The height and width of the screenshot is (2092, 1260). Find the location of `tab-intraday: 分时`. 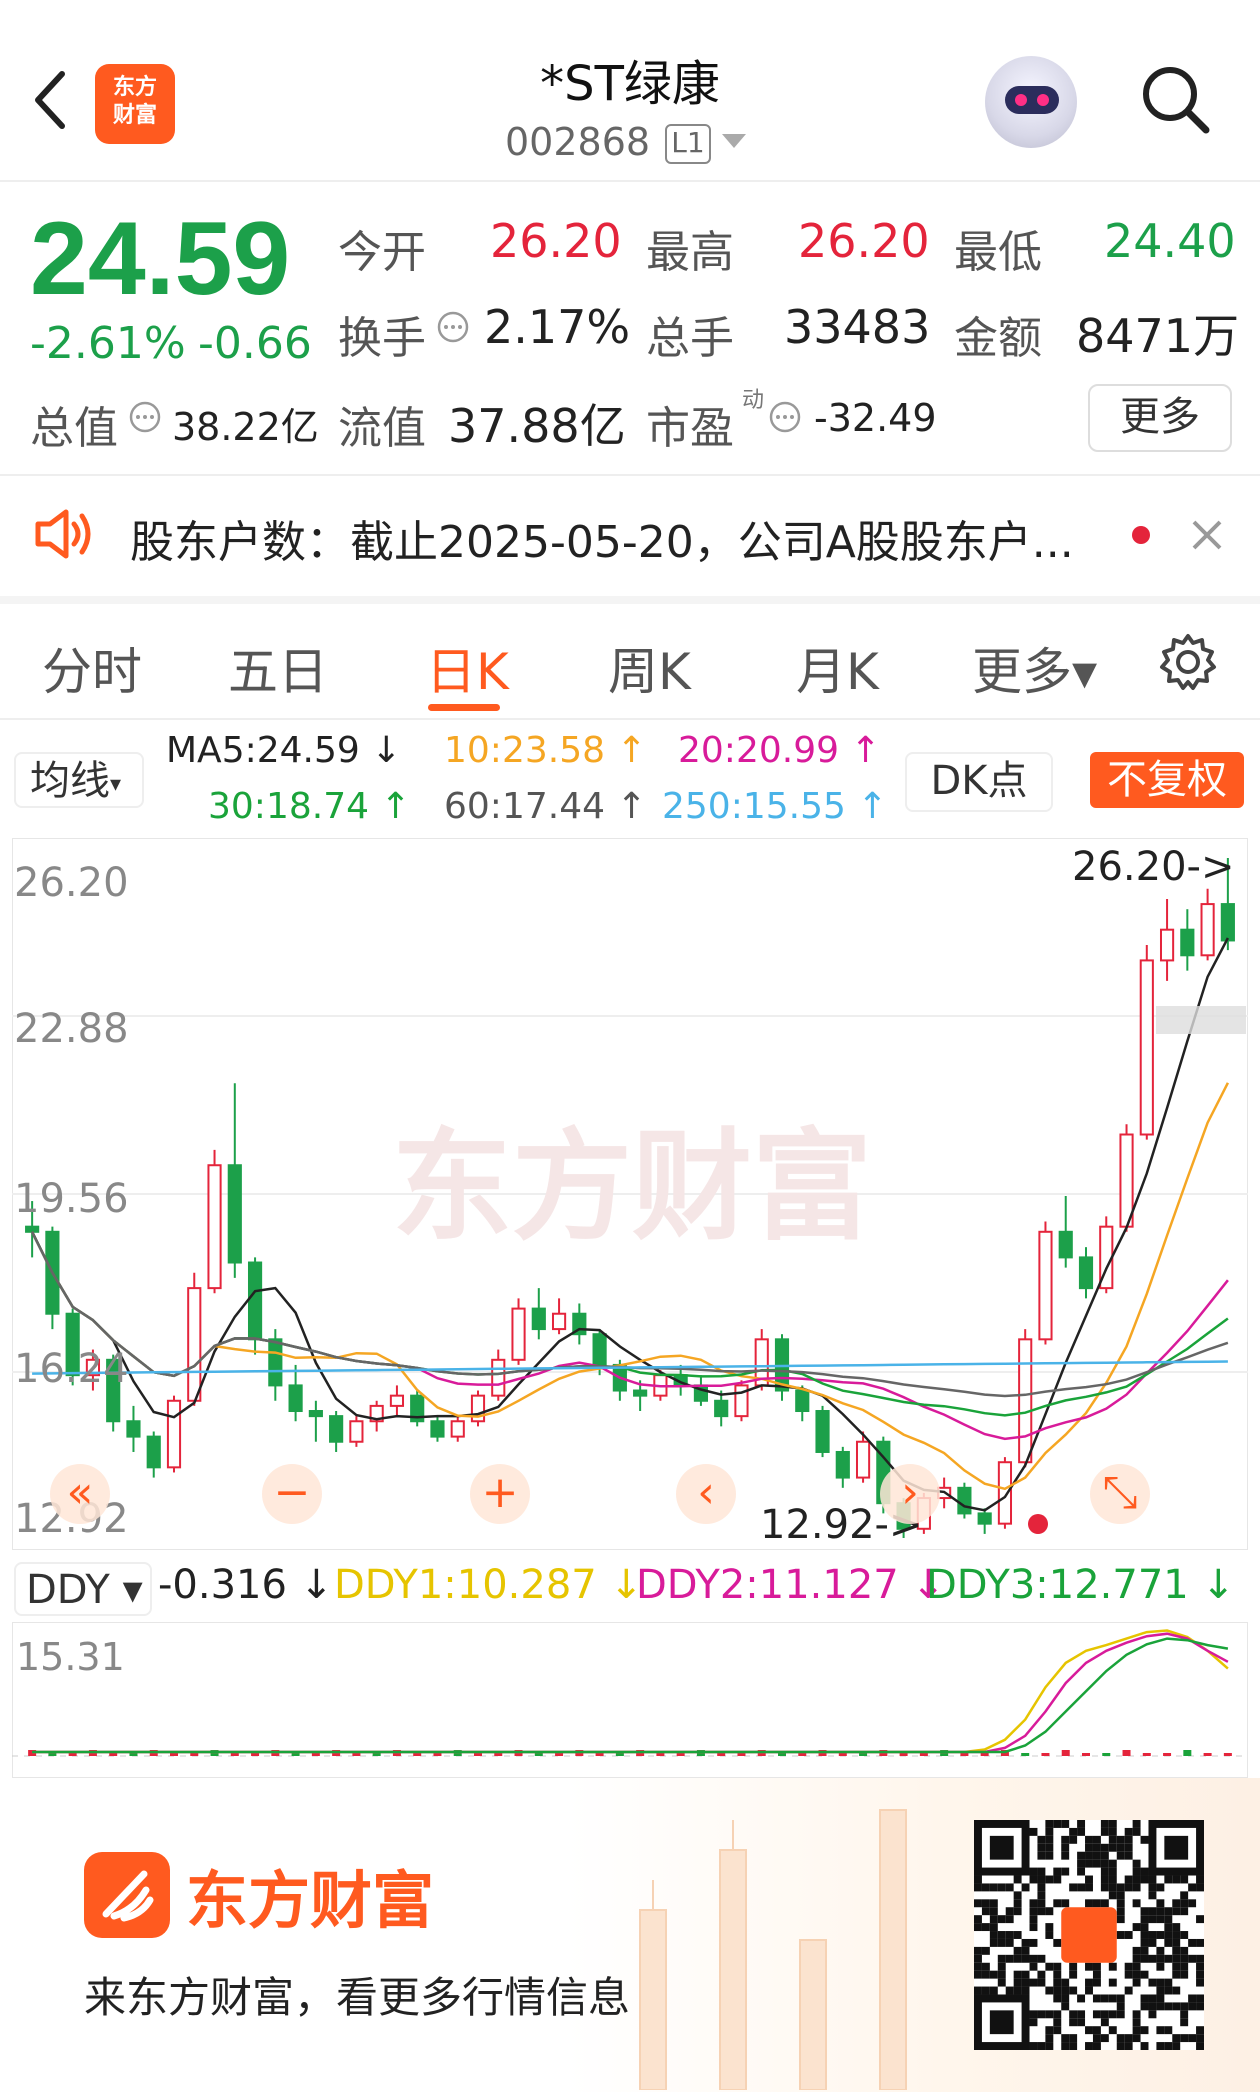

tab-intraday: 分时 is located at coordinates (92, 668).